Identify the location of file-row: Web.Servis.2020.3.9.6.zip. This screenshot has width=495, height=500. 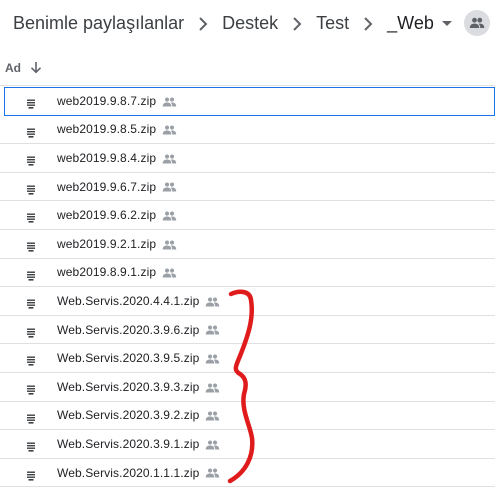
(247, 330).